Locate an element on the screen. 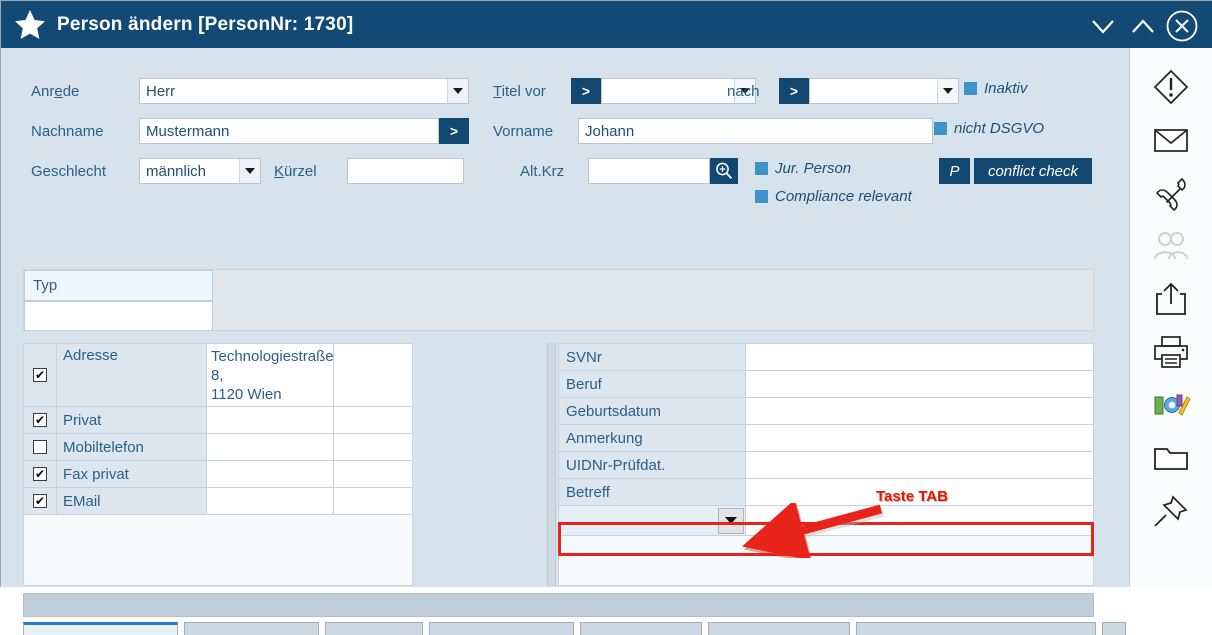  row-label: Beruf is located at coordinates (652, 384).